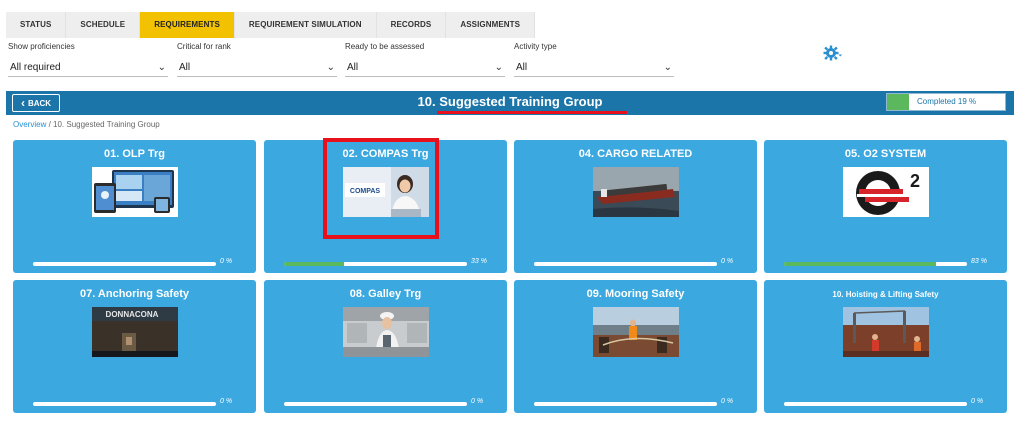 This screenshot has width=1024, height=439. What do you see at coordinates (29, 124) in the screenshot?
I see `breadcrumb-overview-link: Overview` at bounding box center [29, 124].